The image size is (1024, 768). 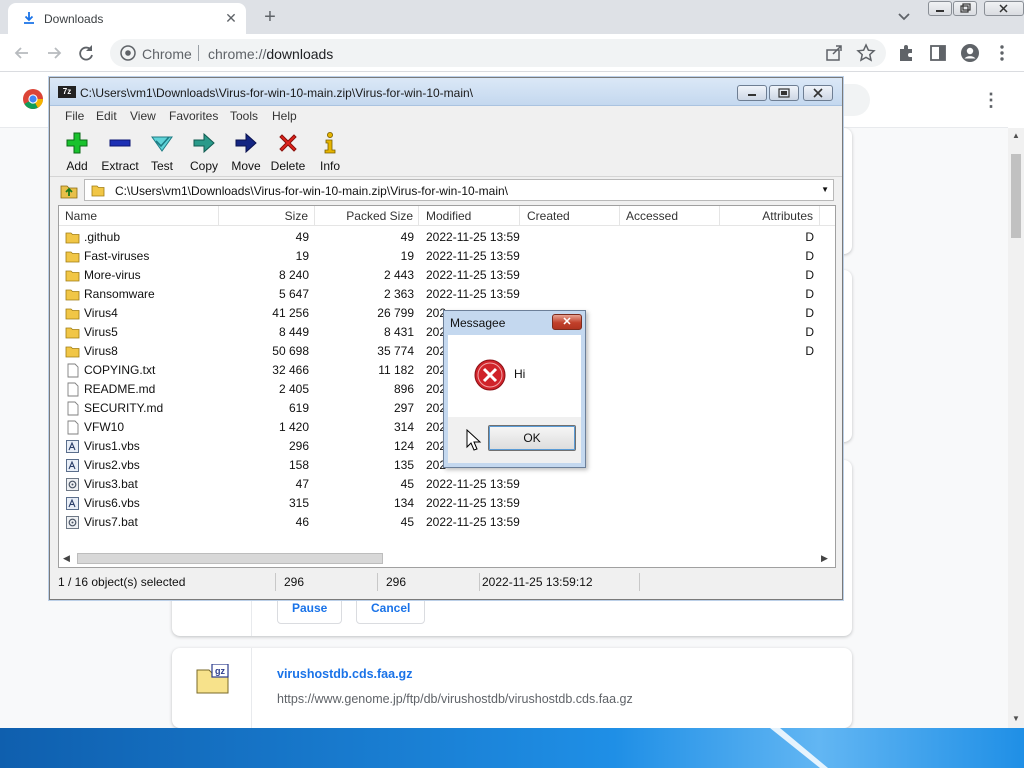 I want to click on extract-button: Extract, so click(x=120, y=152).